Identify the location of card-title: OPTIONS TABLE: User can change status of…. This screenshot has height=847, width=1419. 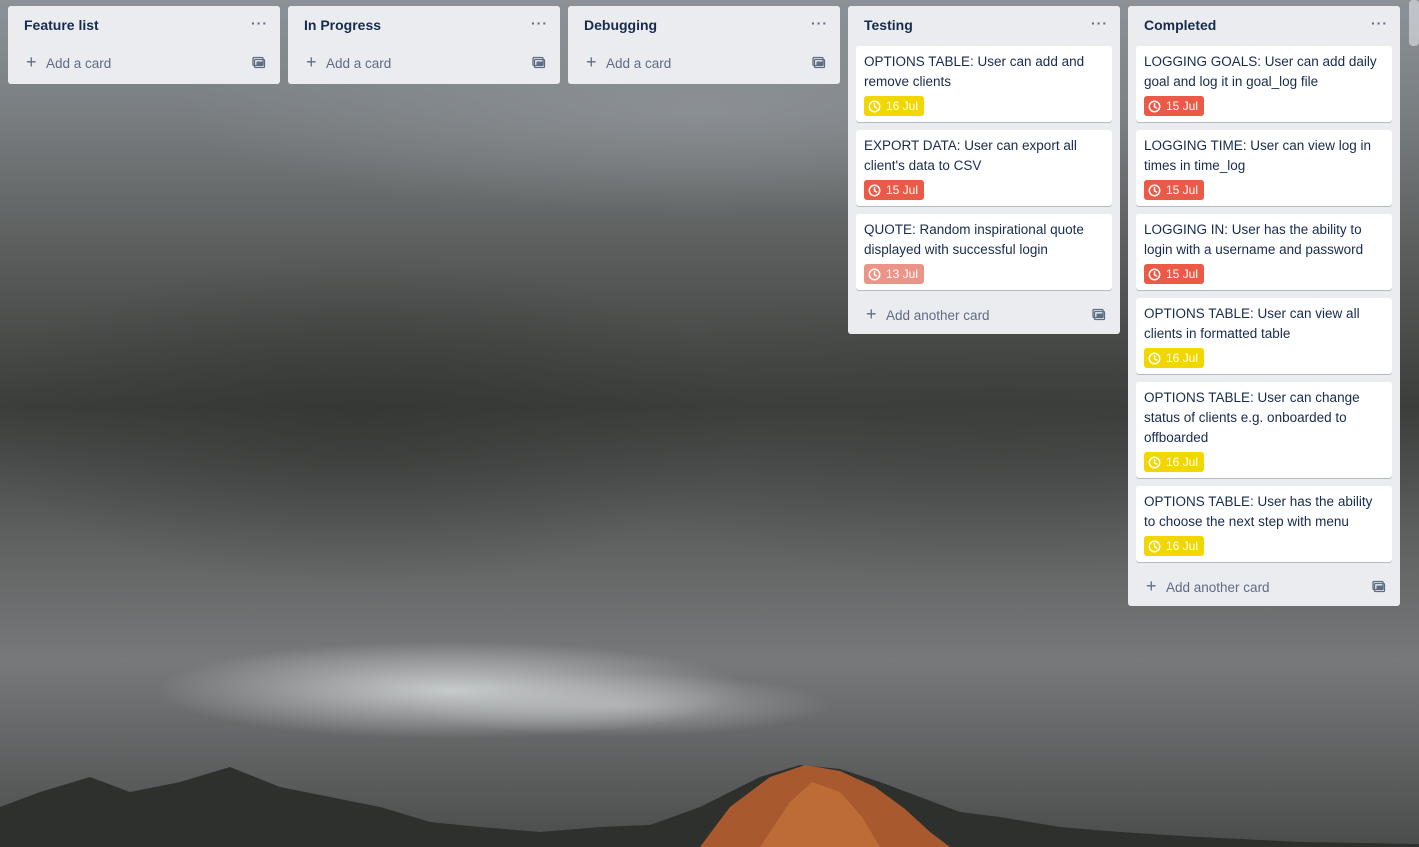
(1252, 417).